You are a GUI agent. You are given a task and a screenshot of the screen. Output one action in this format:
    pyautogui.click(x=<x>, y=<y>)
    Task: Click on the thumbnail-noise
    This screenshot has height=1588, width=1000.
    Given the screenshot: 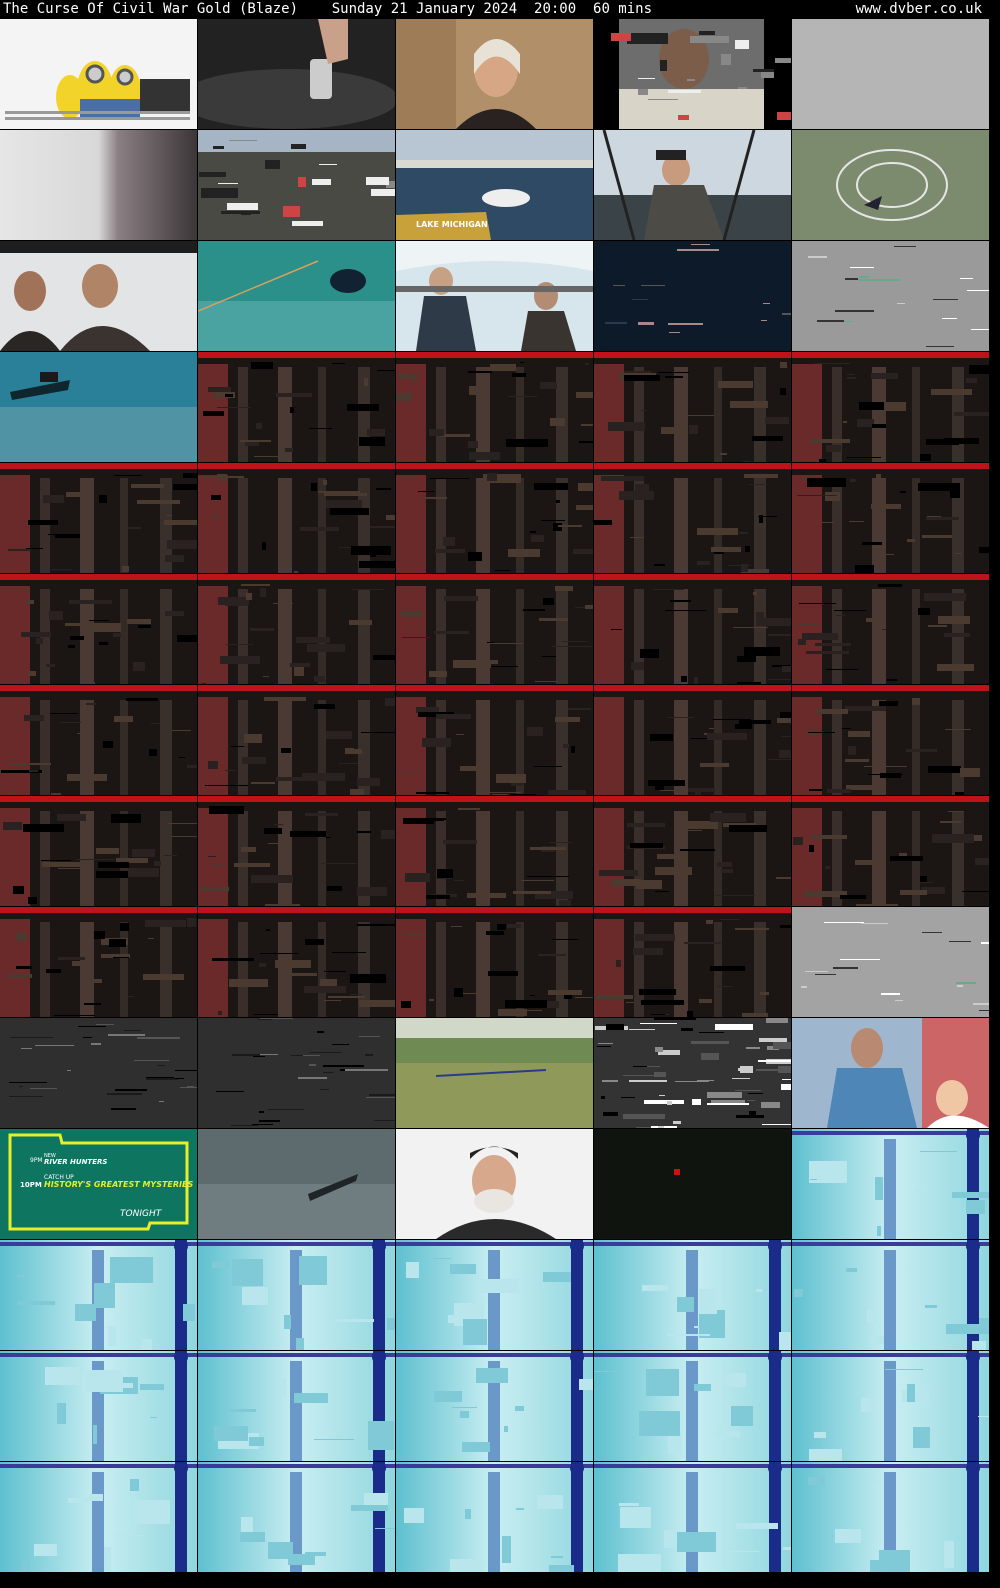 What is the action you would take?
    pyautogui.click(x=692, y=1073)
    